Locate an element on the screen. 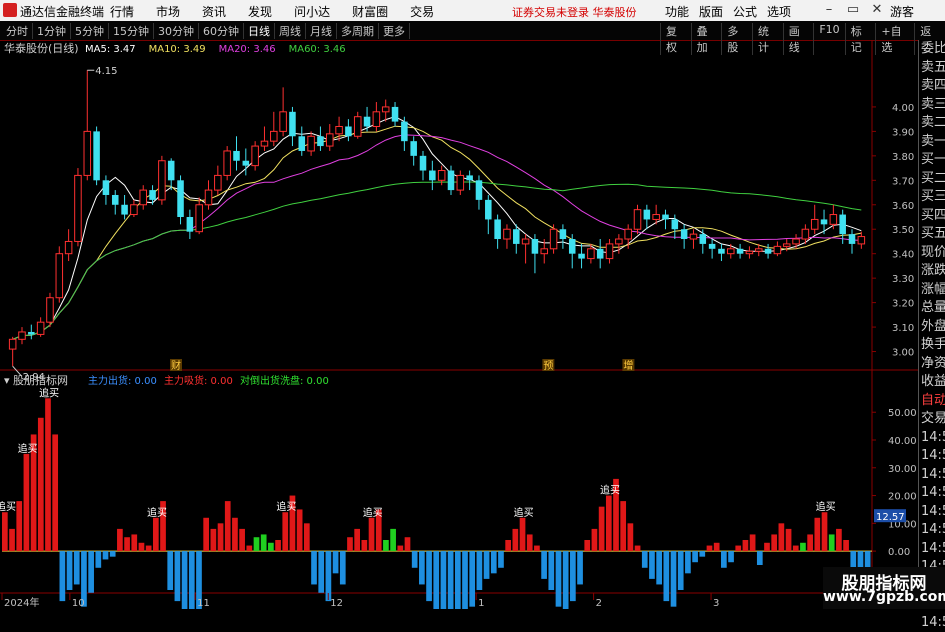 The height and width of the screenshot is (632, 945). side-panel-item: 买四 is located at coordinates (932, 216).